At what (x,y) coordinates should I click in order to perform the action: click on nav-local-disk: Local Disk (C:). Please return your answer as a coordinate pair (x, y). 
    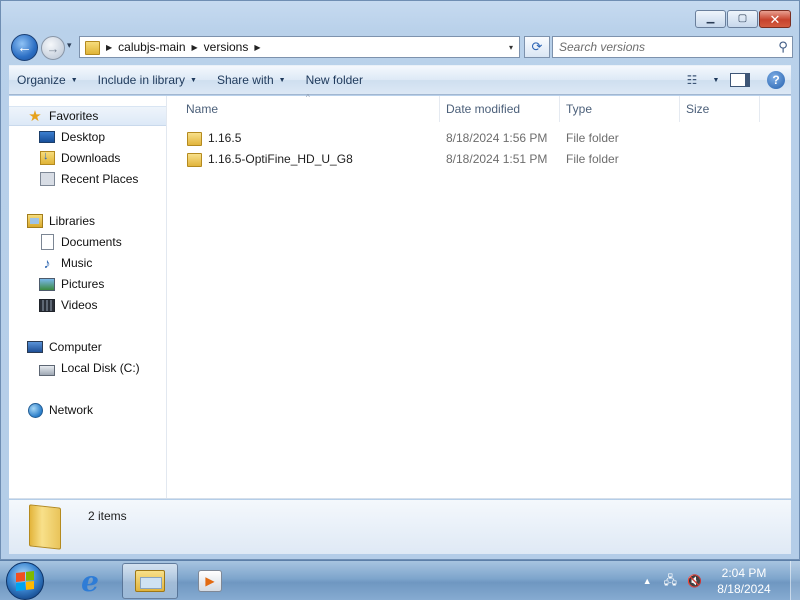
    Looking at the image, I should click on (89, 368).